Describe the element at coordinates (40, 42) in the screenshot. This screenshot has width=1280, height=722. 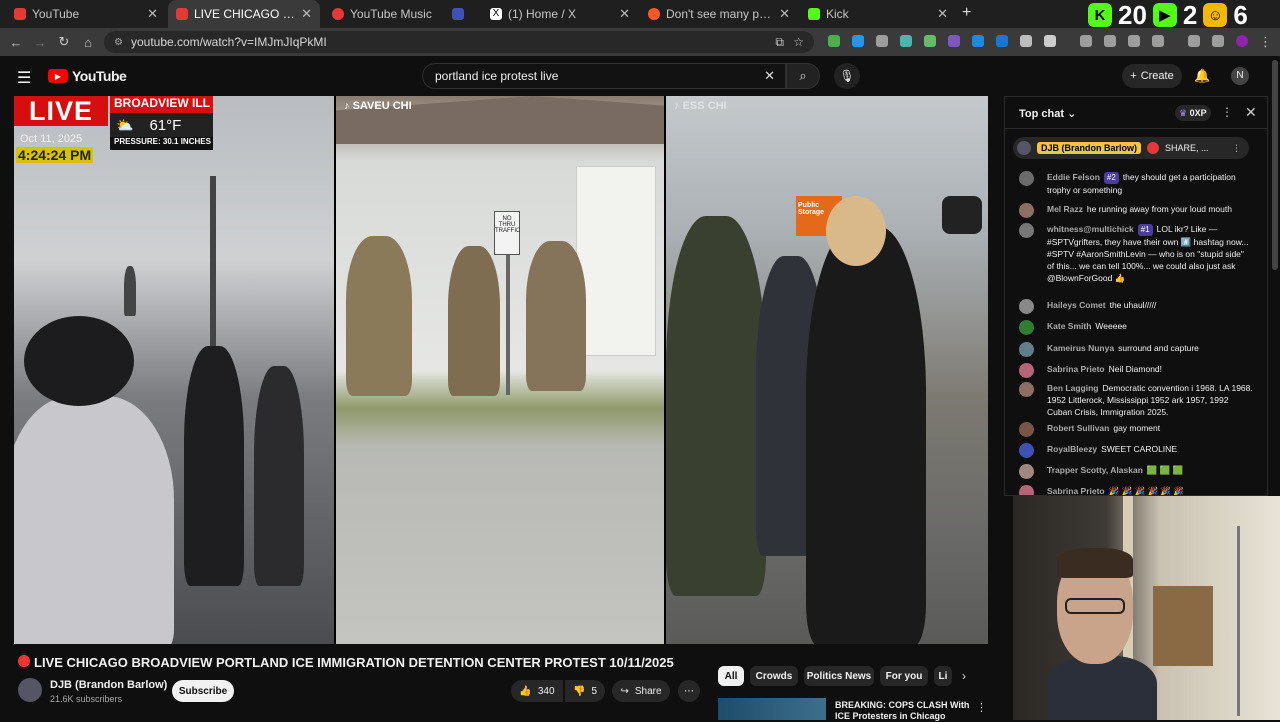
I see `forward-icon: →` at that location.